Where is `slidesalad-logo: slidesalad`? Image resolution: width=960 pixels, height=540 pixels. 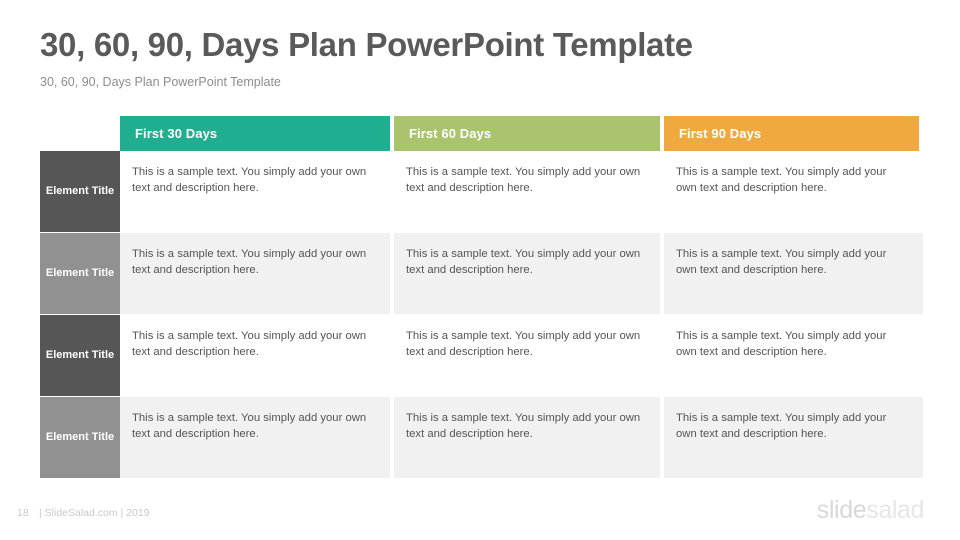
slidesalad-logo: slidesalad is located at coordinates (870, 510).